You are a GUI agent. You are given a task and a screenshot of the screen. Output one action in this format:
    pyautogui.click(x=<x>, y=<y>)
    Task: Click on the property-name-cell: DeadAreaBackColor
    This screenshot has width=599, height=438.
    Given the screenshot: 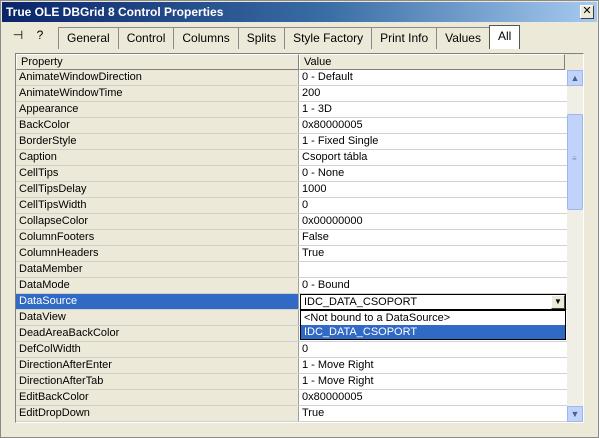 What is the action you would take?
    pyautogui.click(x=157, y=333)
    